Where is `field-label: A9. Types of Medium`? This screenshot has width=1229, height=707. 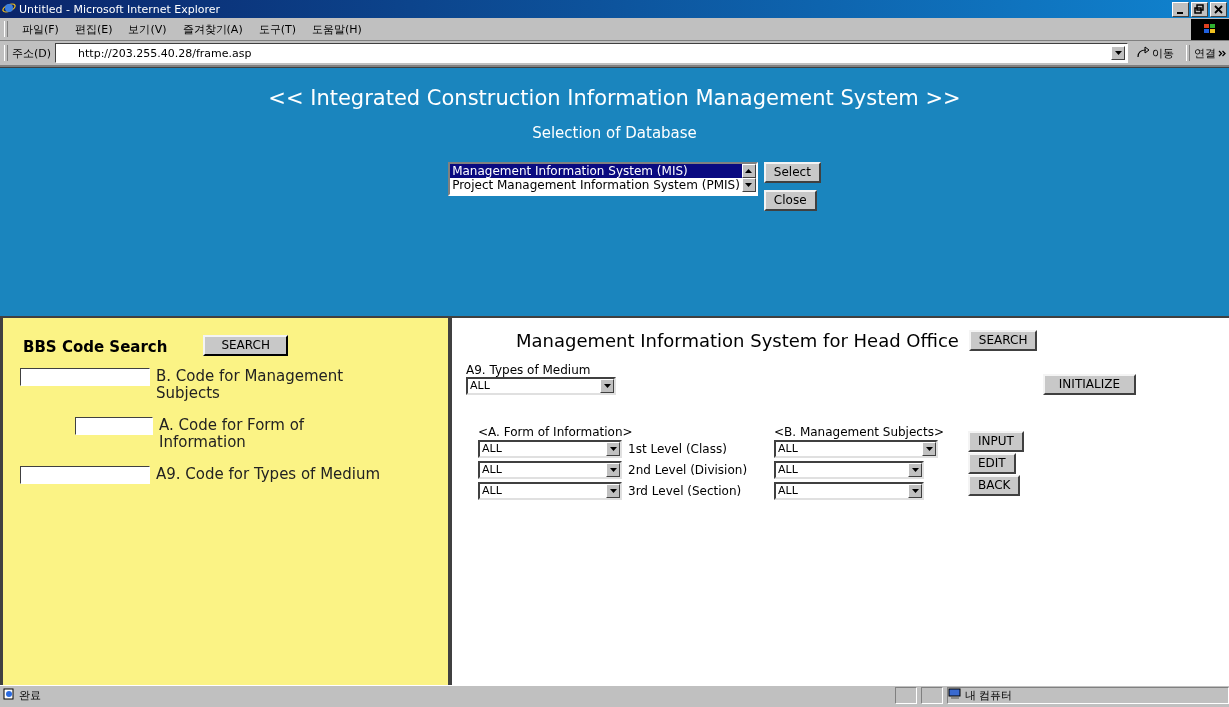 field-label: A9. Types of Medium is located at coordinates (529, 370).